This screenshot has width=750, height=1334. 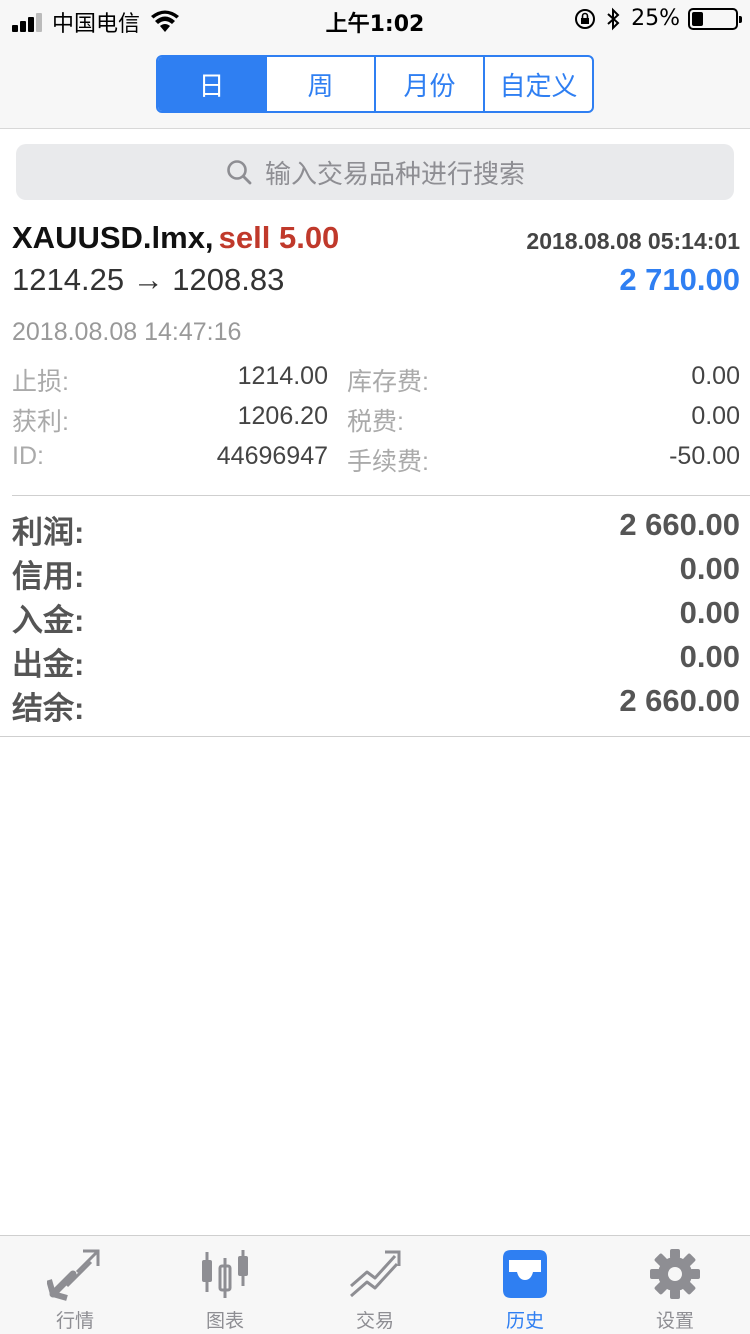 I want to click on trade-close-time: 2018.08.08 14:47:16, so click(x=127, y=332).